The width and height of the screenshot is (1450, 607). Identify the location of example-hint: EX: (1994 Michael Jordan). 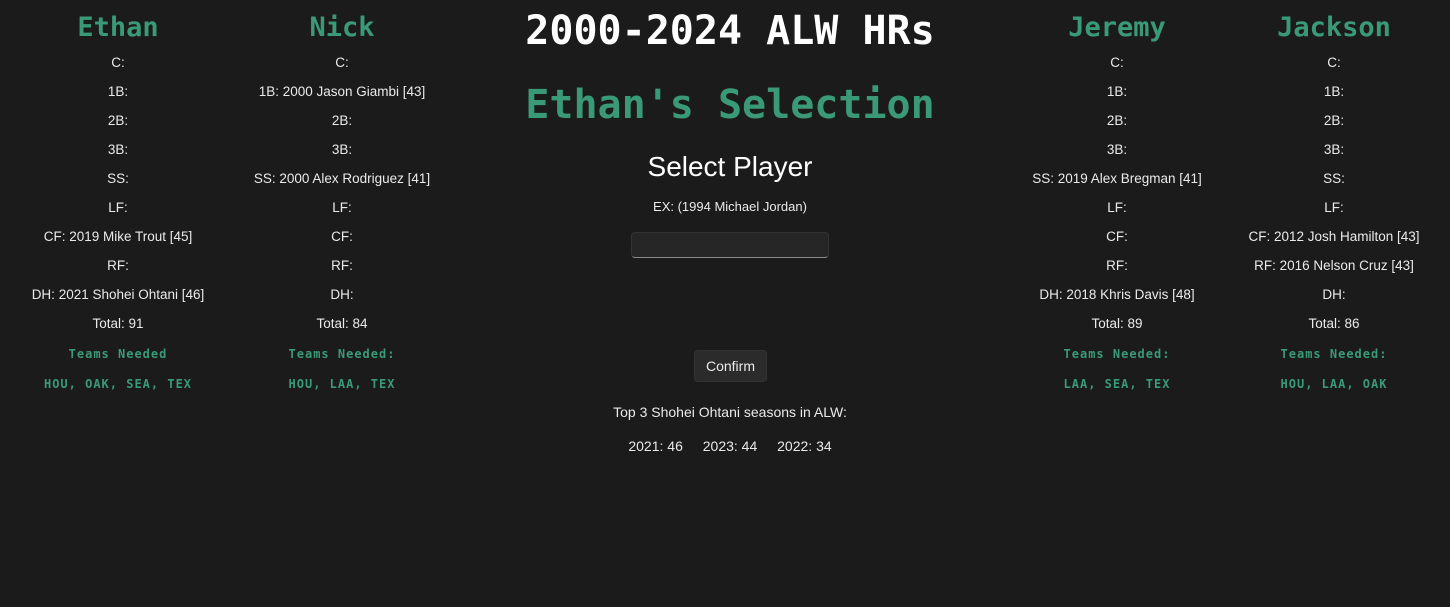
(730, 206).